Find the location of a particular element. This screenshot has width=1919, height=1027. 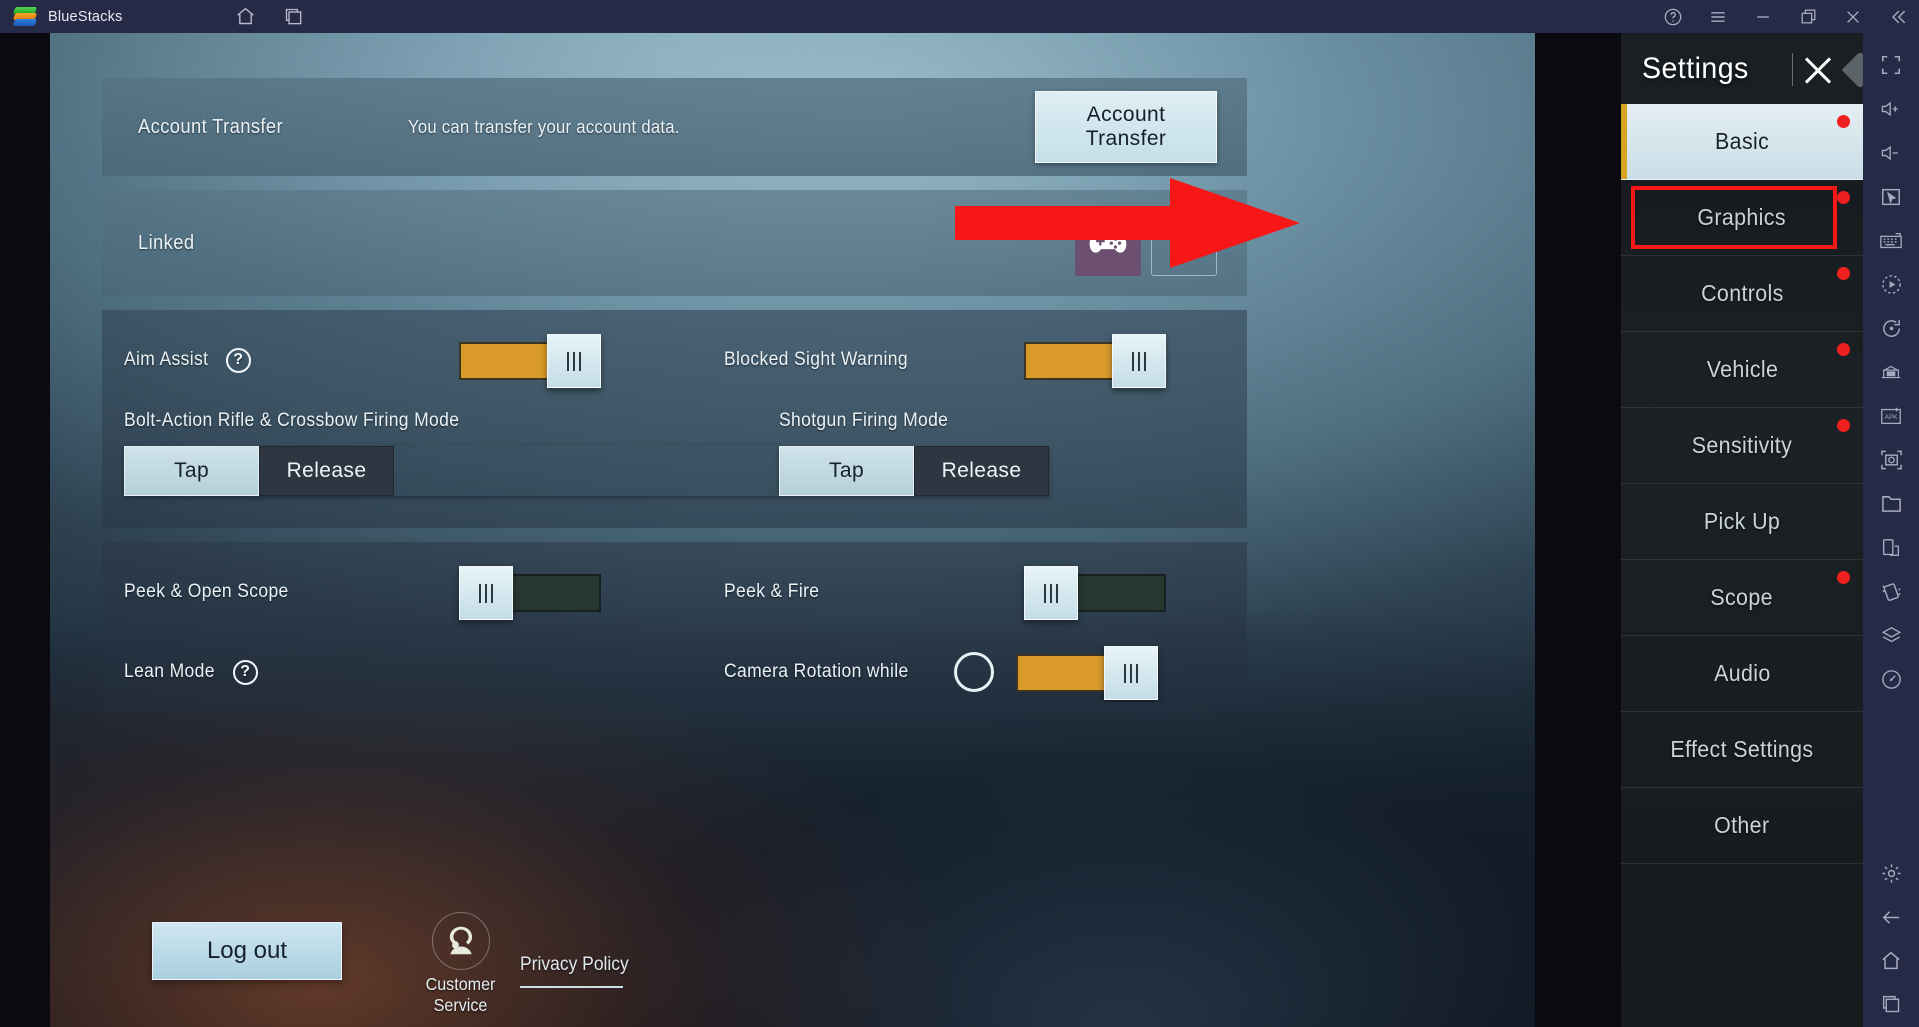

privacy-policy-underline is located at coordinates (571, 987).